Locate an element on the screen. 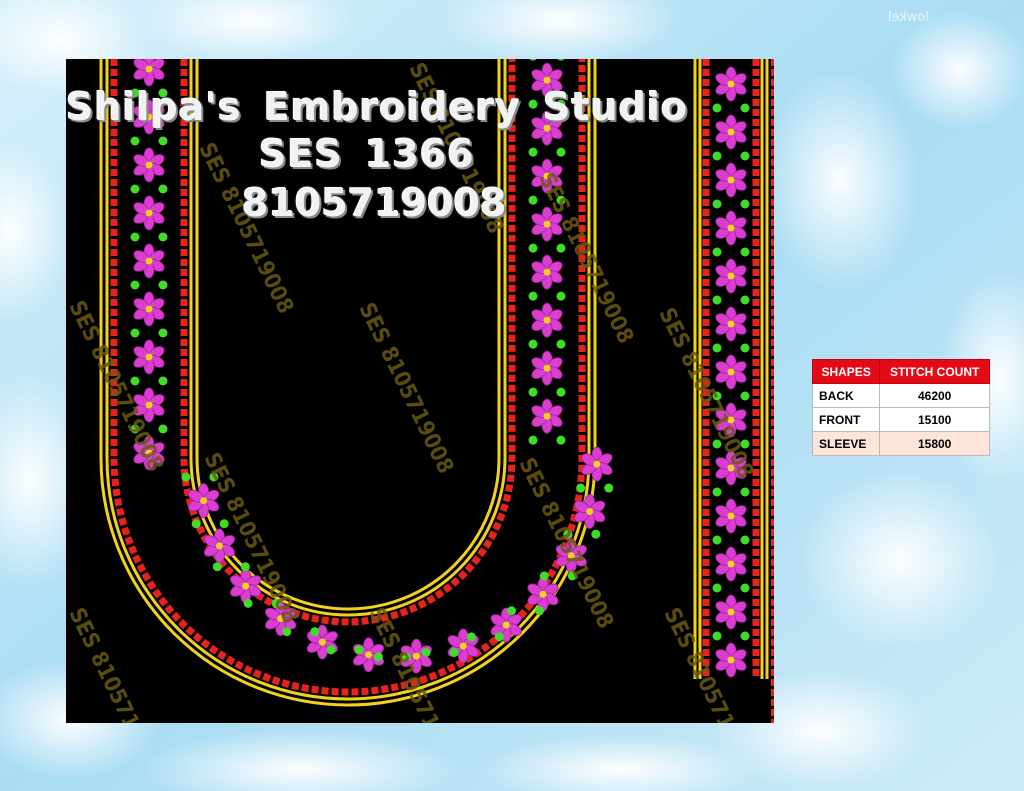 The width and height of the screenshot is (1024, 791). table-row: BACK 46200 is located at coordinates (900, 395).